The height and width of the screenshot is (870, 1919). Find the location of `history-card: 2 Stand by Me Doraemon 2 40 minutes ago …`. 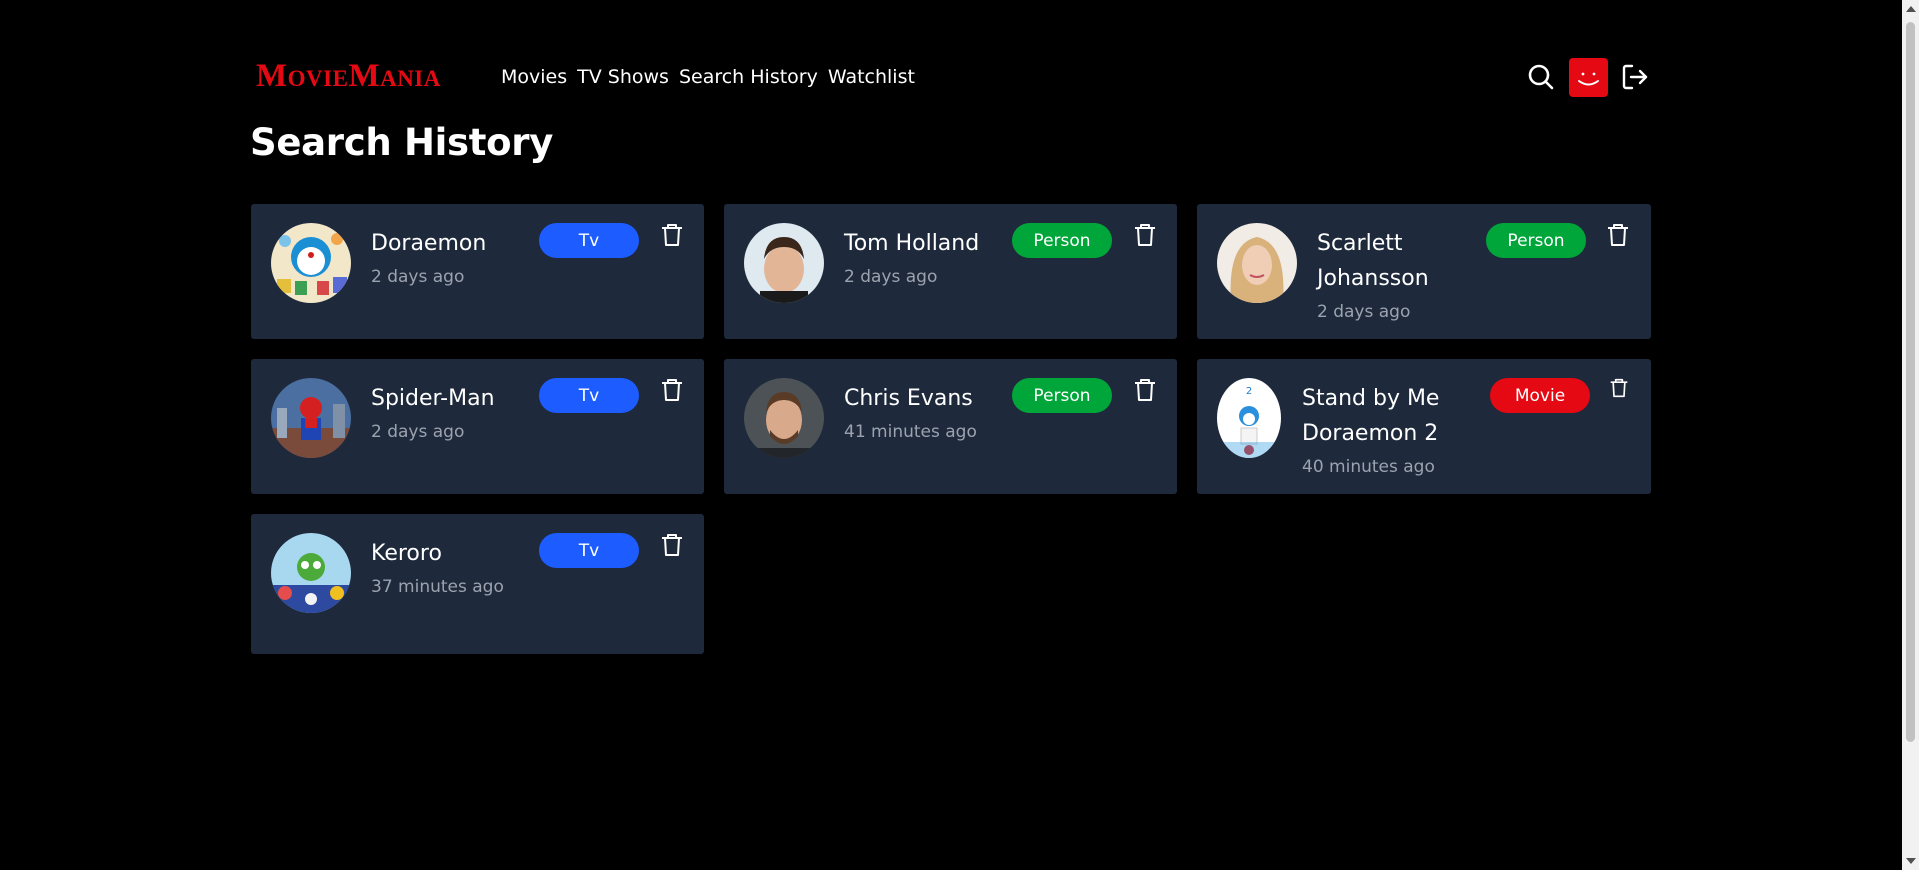

history-card: 2 Stand by Me Doraemon 2 40 minutes ago … is located at coordinates (1424, 426).